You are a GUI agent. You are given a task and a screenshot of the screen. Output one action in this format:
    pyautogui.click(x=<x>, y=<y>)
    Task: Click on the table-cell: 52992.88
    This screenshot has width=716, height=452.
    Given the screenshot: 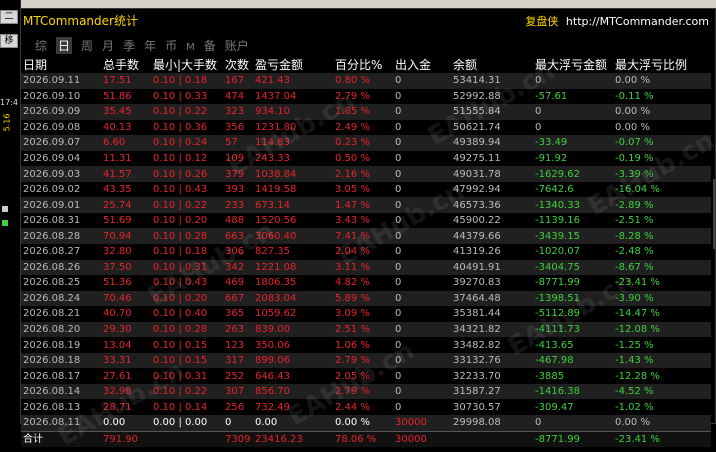 What is the action you would take?
    pyautogui.click(x=477, y=96)
    